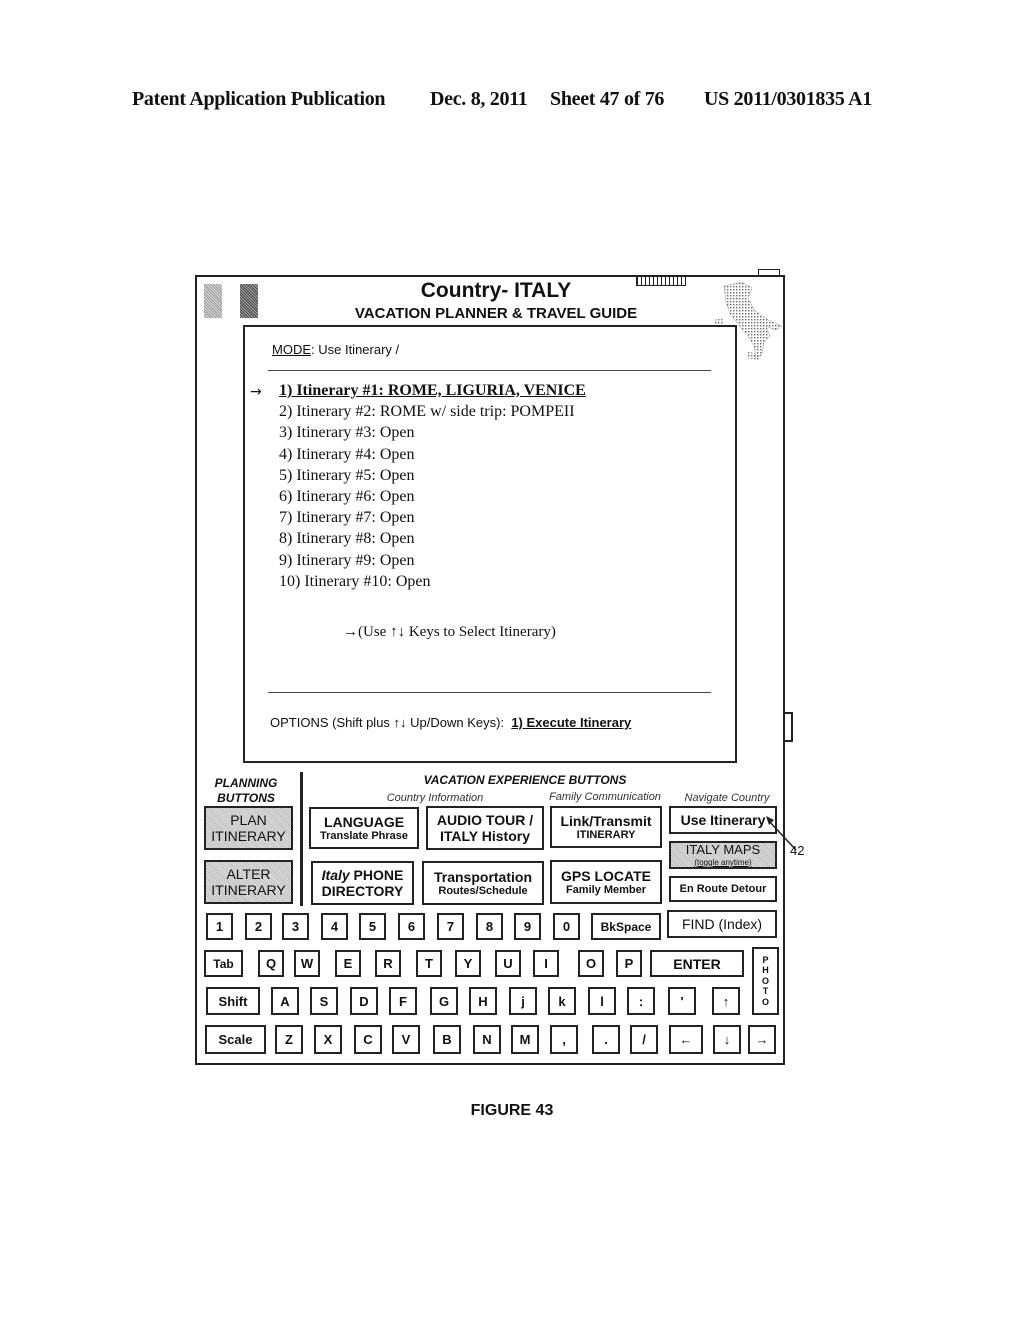  I want to click on find-index-button: FIND (Index), so click(722, 924).